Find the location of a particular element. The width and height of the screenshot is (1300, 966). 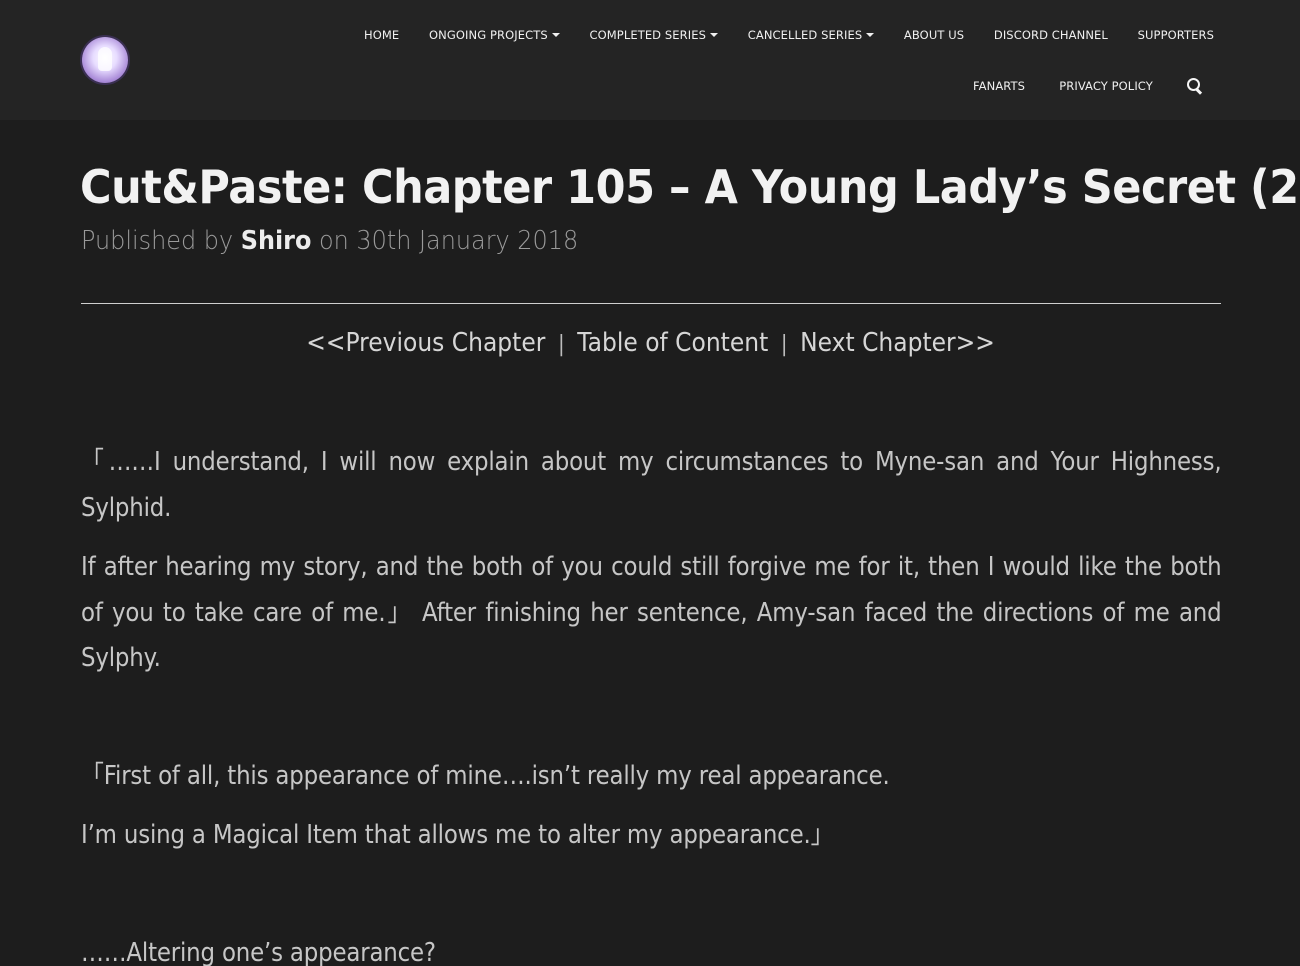

nav-item-home: HOME is located at coordinates (381, 35).